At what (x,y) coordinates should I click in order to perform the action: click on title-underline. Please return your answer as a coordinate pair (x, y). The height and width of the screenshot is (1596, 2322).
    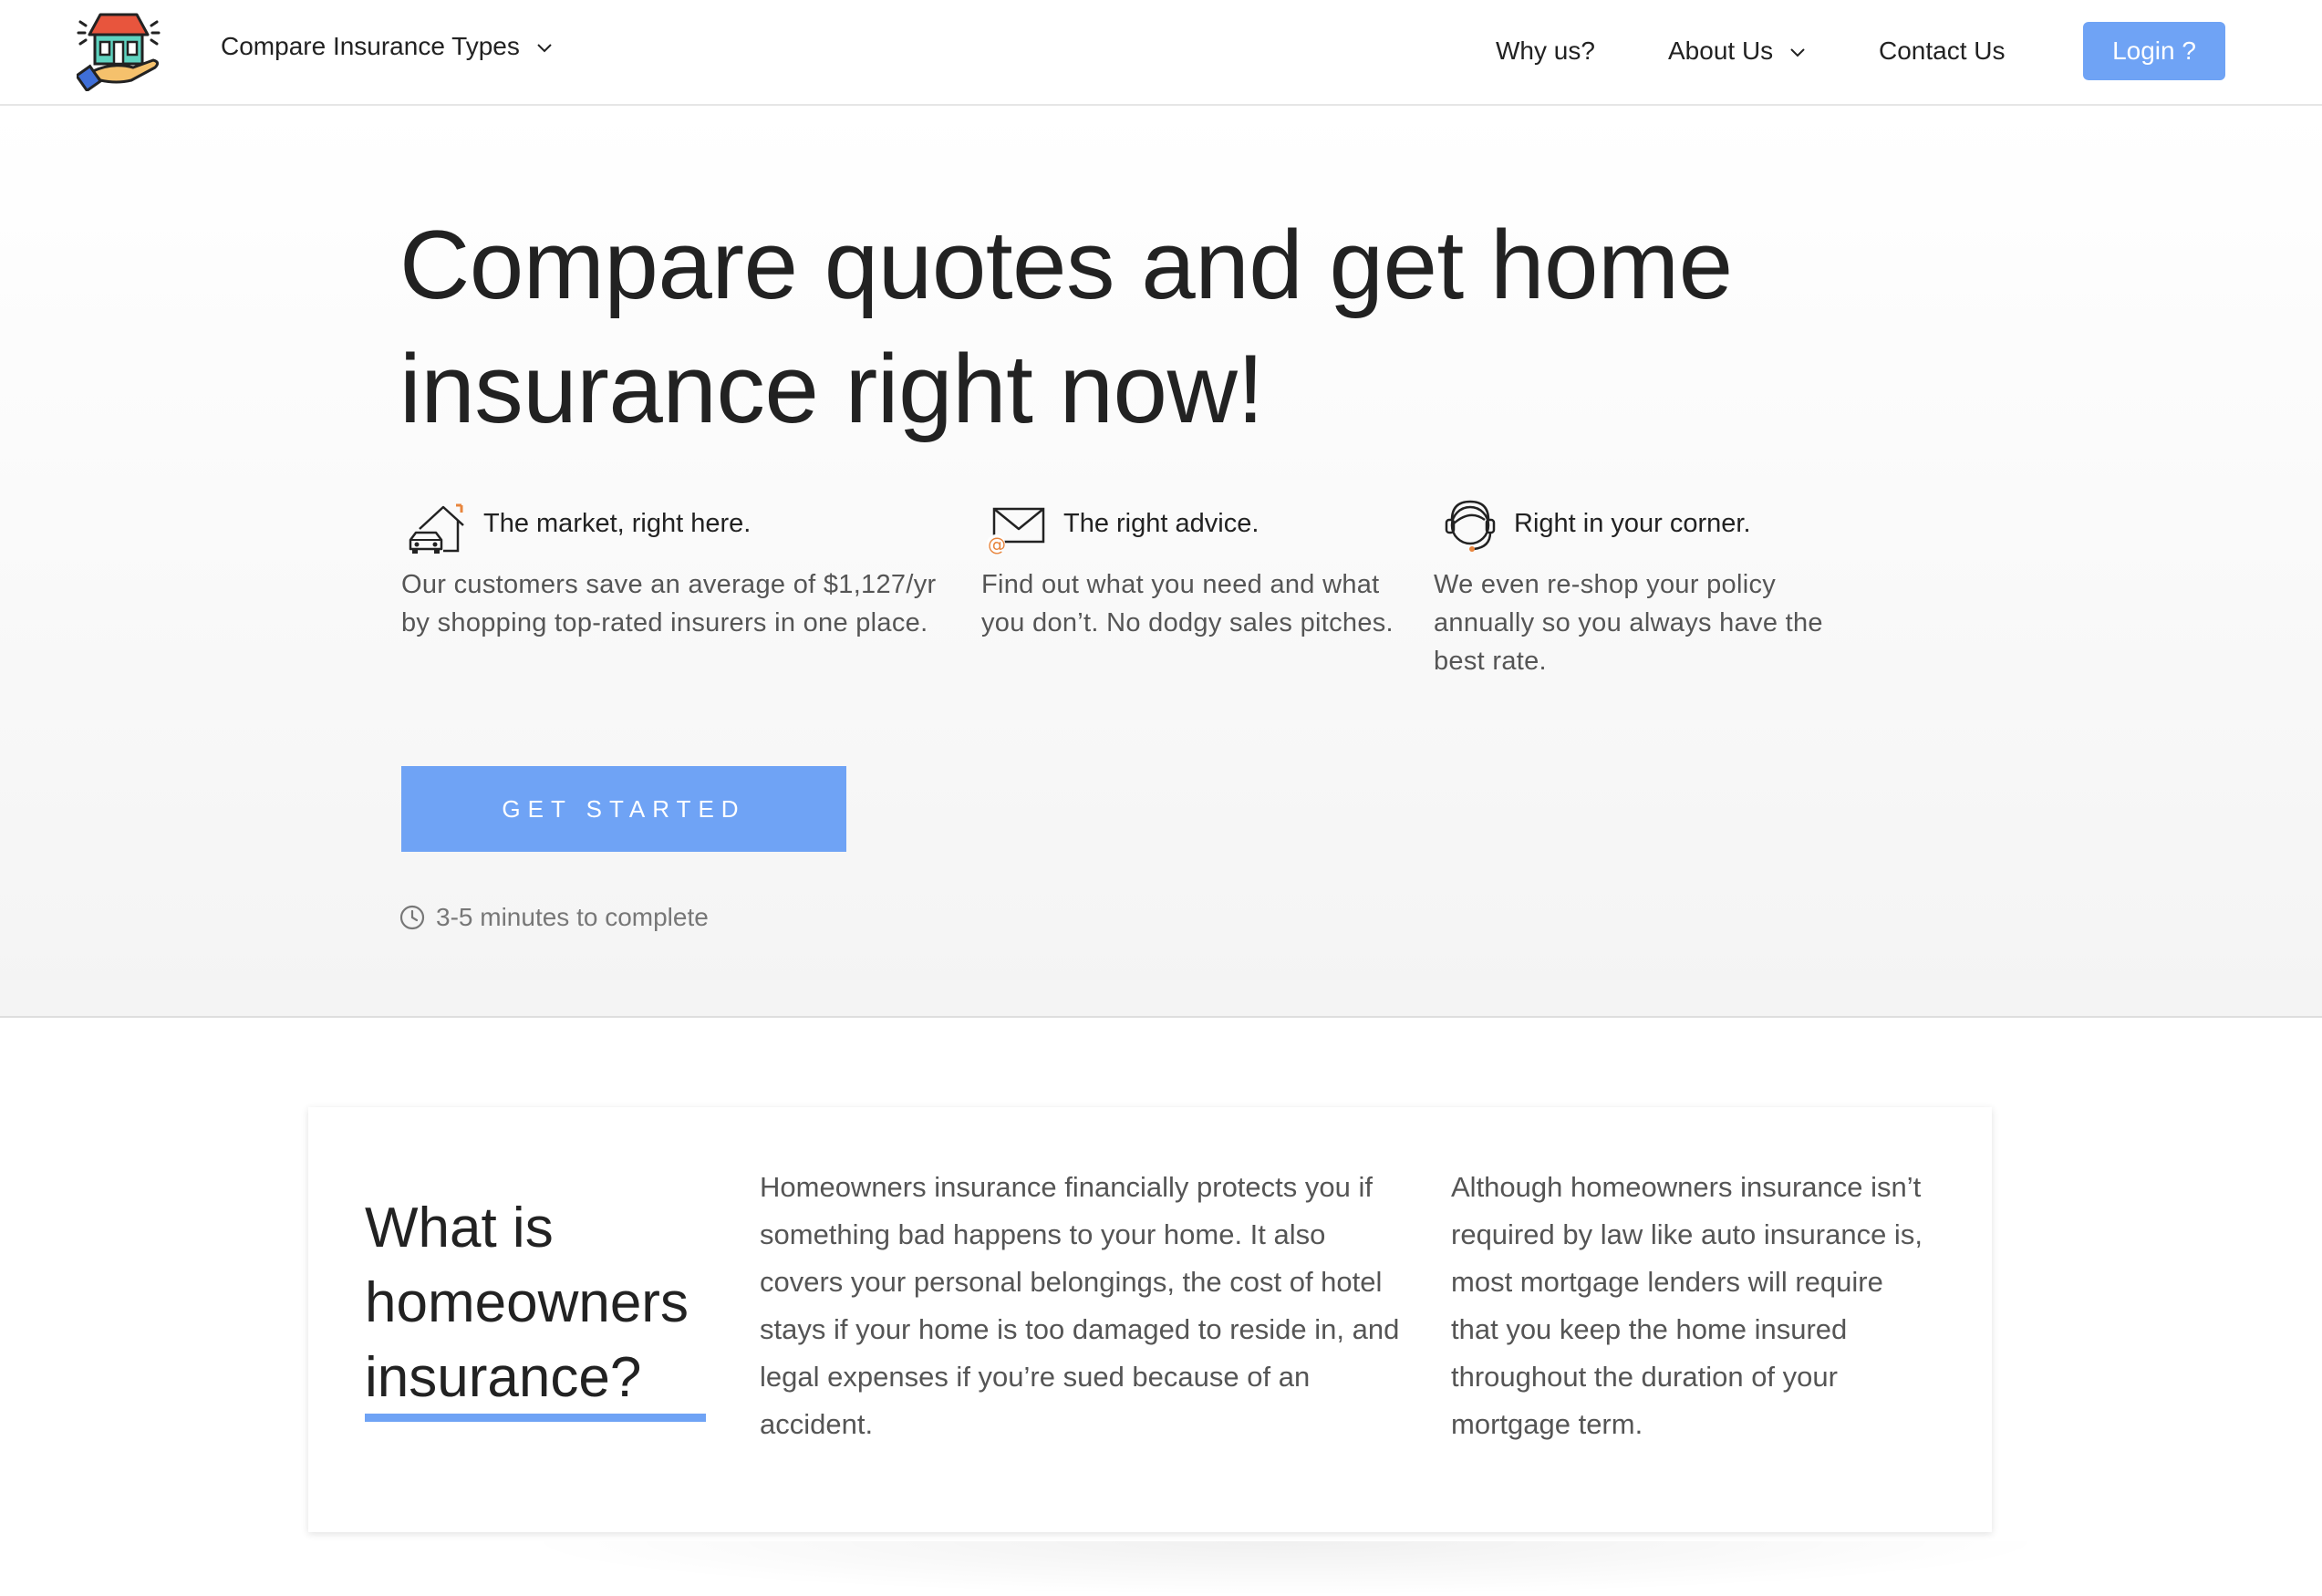
    Looking at the image, I should click on (535, 1418).